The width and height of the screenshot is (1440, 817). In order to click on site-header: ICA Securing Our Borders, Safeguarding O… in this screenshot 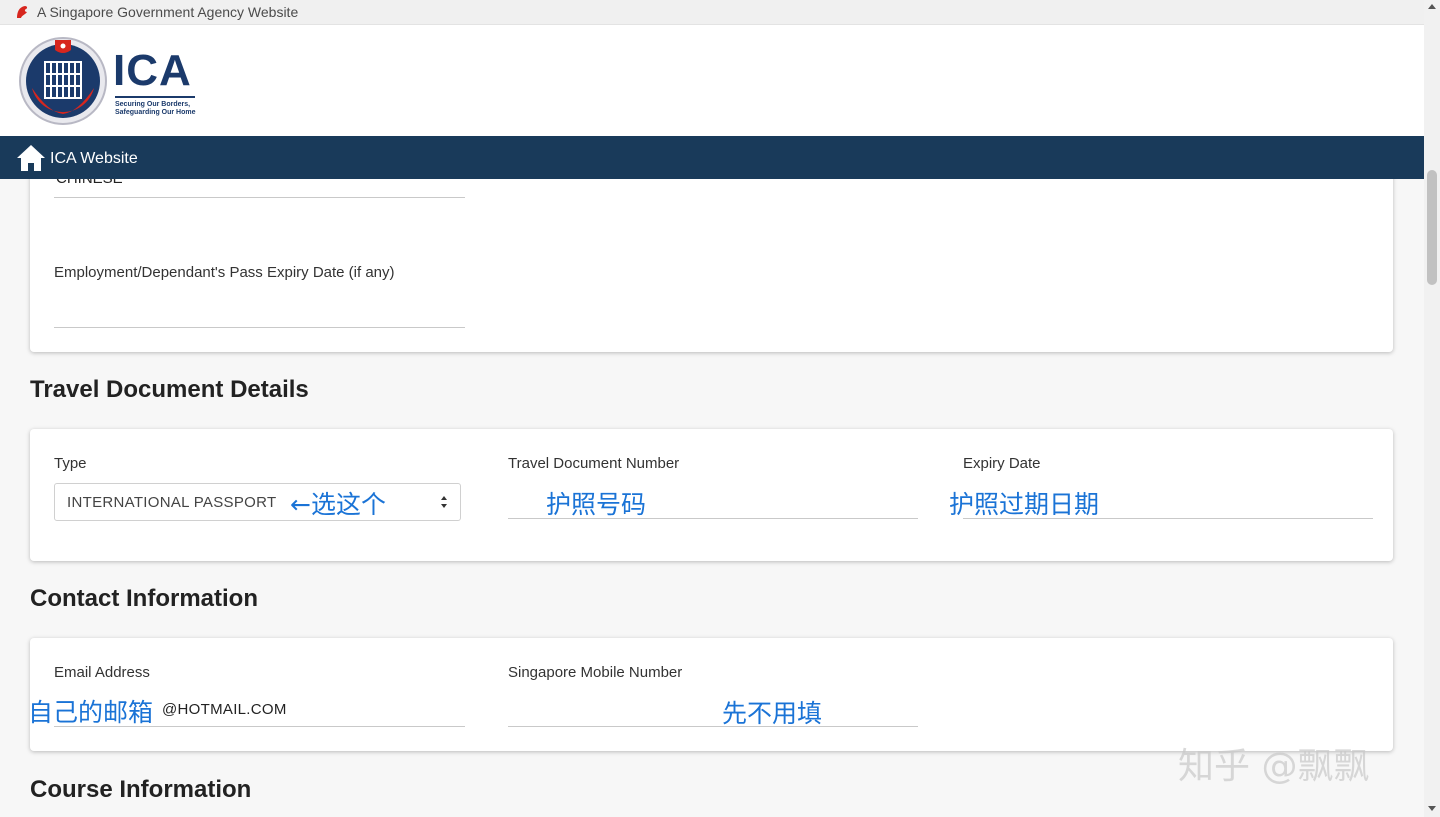, I will do `click(712, 80)`.